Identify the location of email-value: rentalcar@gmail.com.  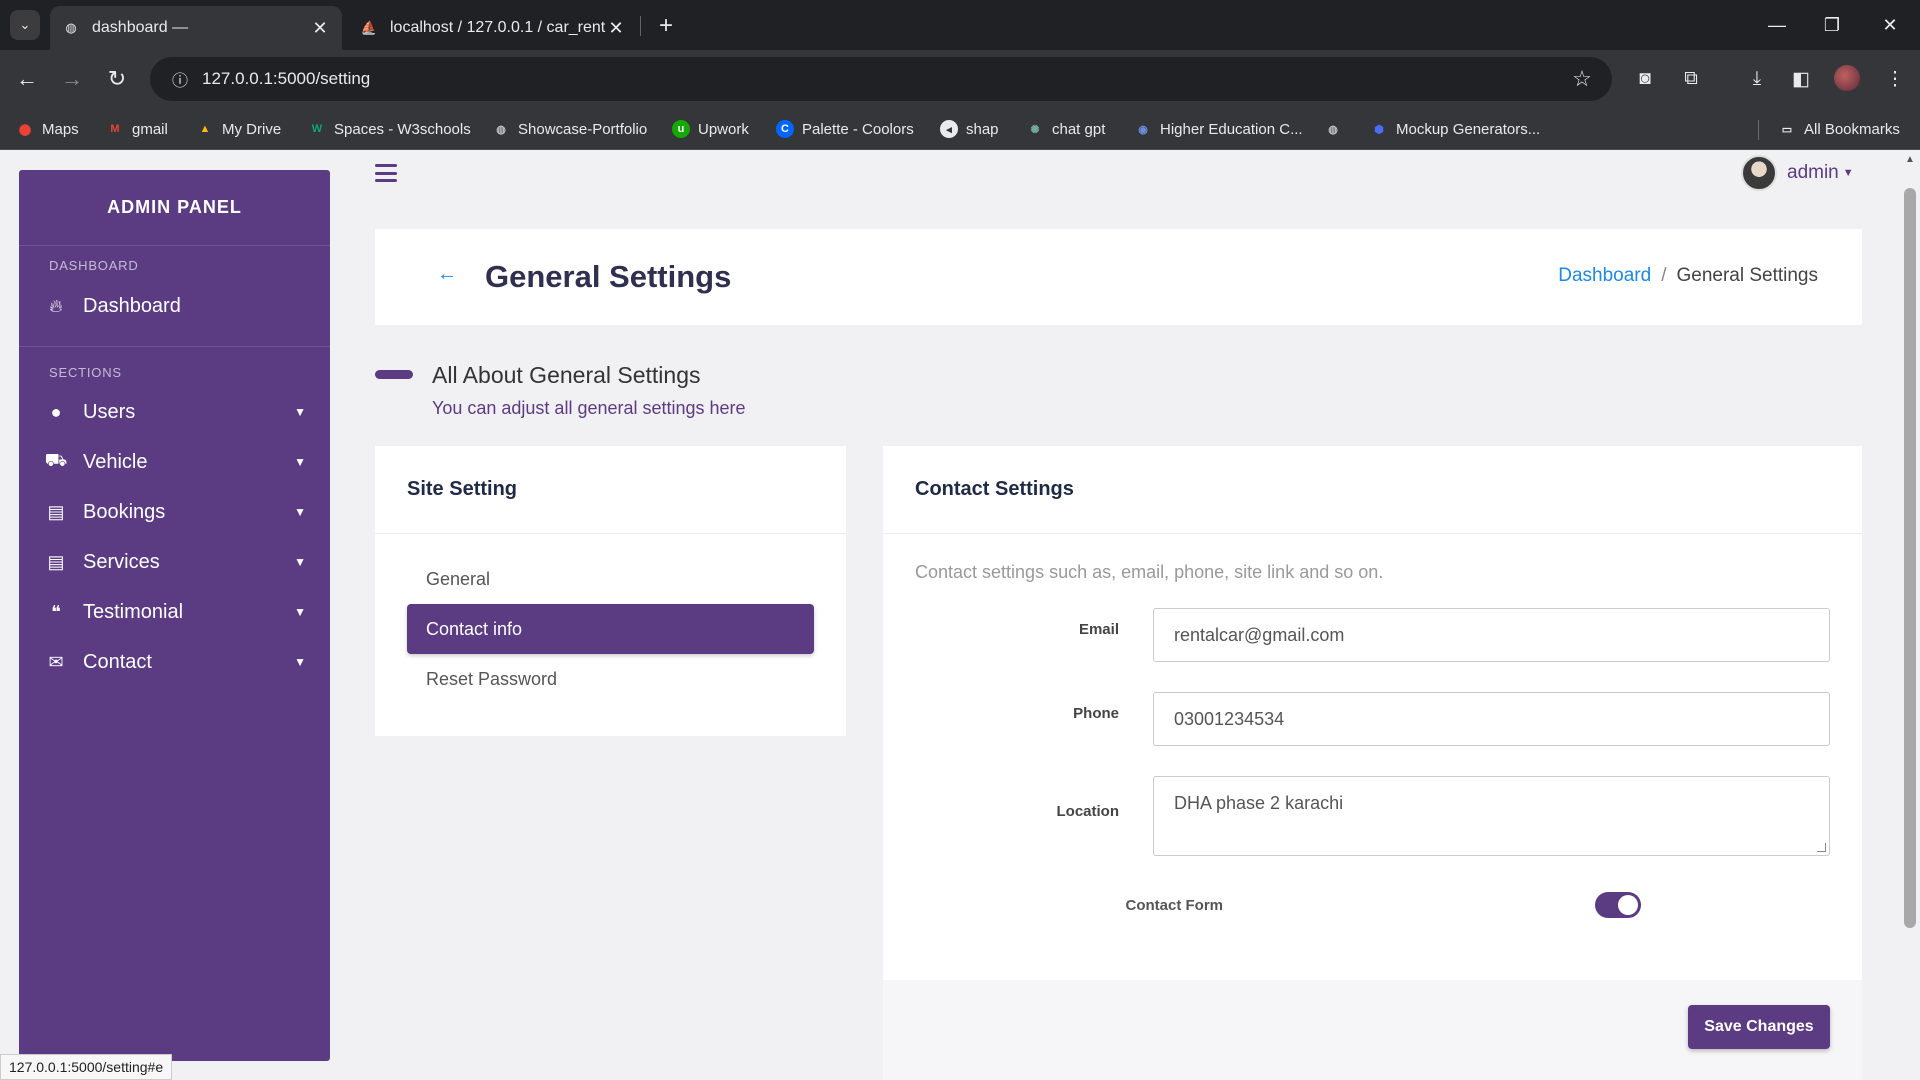
(1259, 634).